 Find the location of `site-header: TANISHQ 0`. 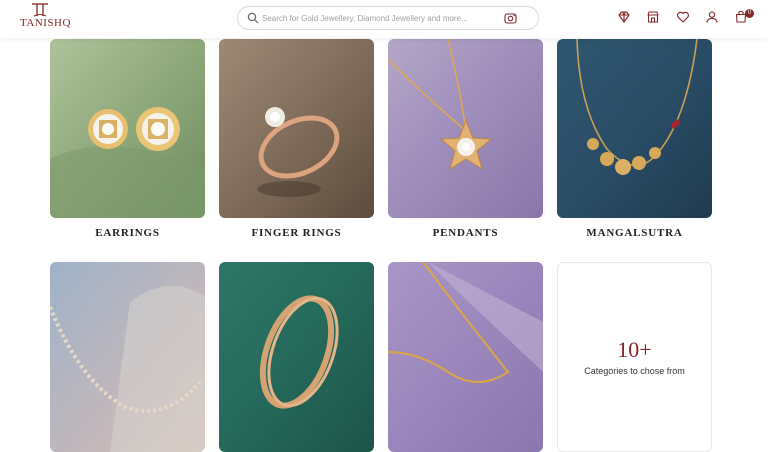

site-header: TANISHQ 0 is located at coordinates (384, 19).